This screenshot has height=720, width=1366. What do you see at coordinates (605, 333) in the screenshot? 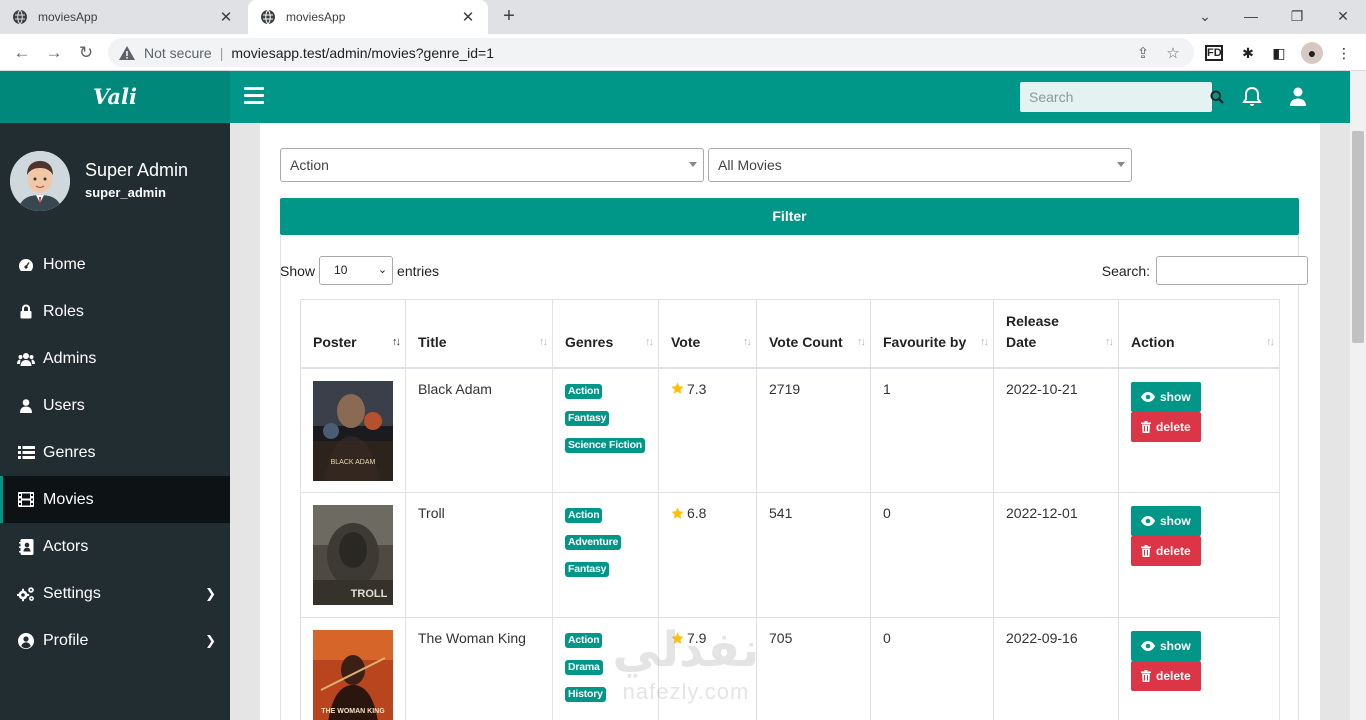
I see `column-header-genres: Genres ↑↓` at bounding box center [605, 333].